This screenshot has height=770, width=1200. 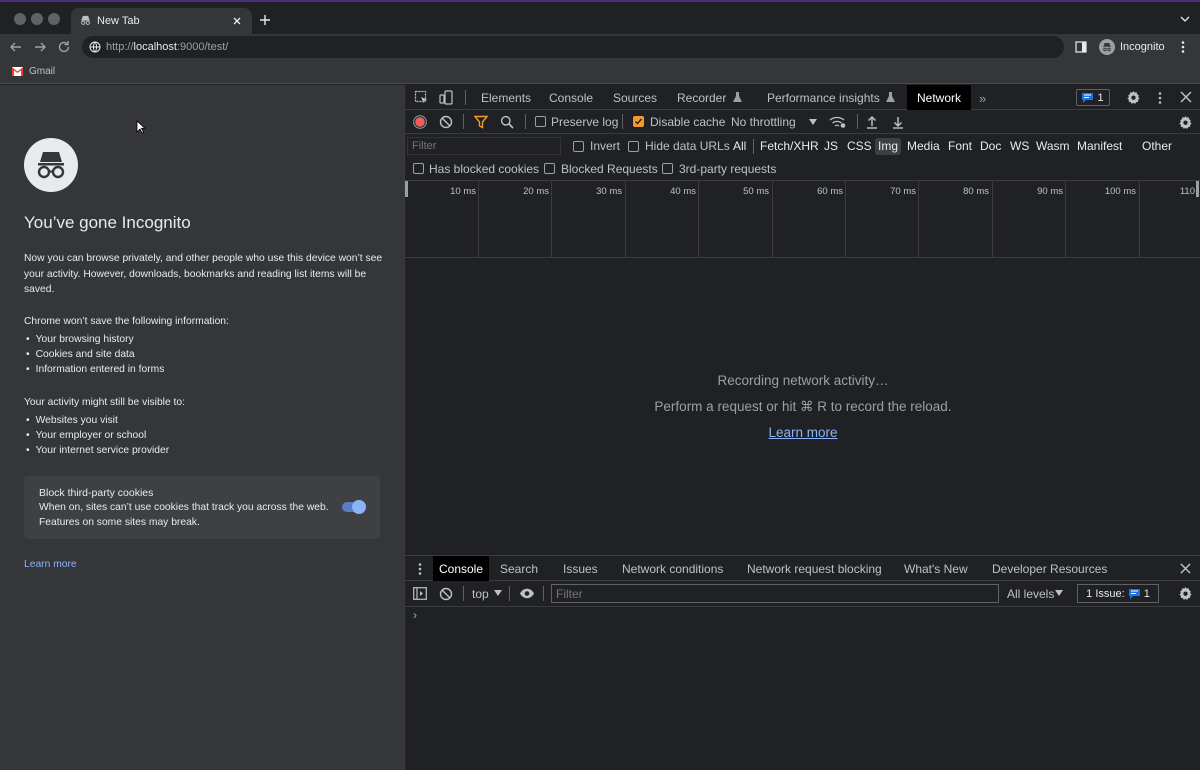 I want to click on drawer-tab-request-blocking: Network request blocking, so click(x=814, y=569).